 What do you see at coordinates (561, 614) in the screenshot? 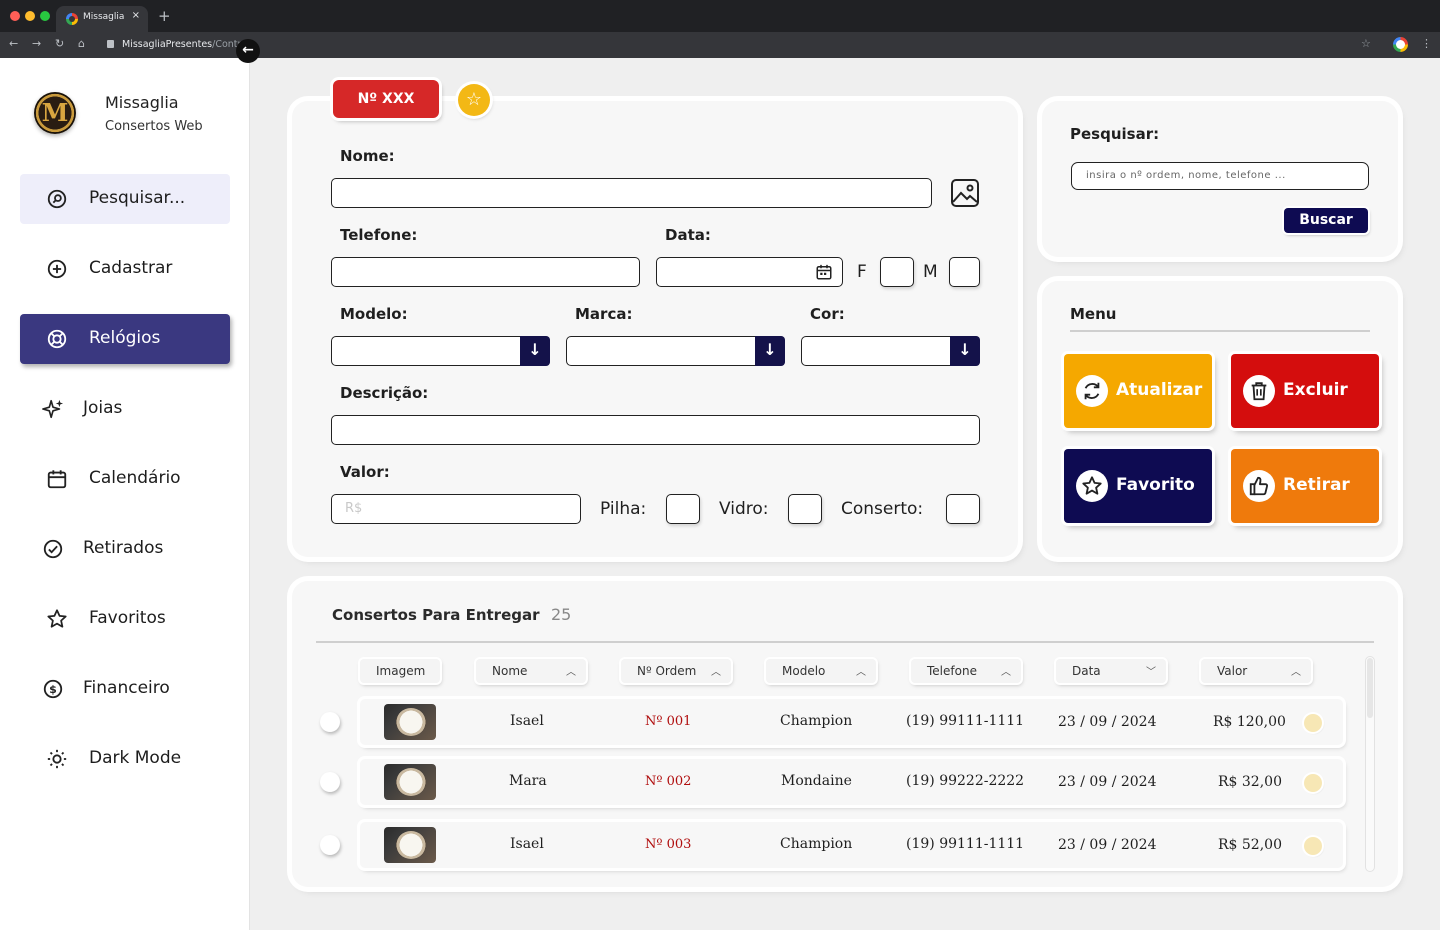
I see `table-count: 25` at bounding box center [561, 614].